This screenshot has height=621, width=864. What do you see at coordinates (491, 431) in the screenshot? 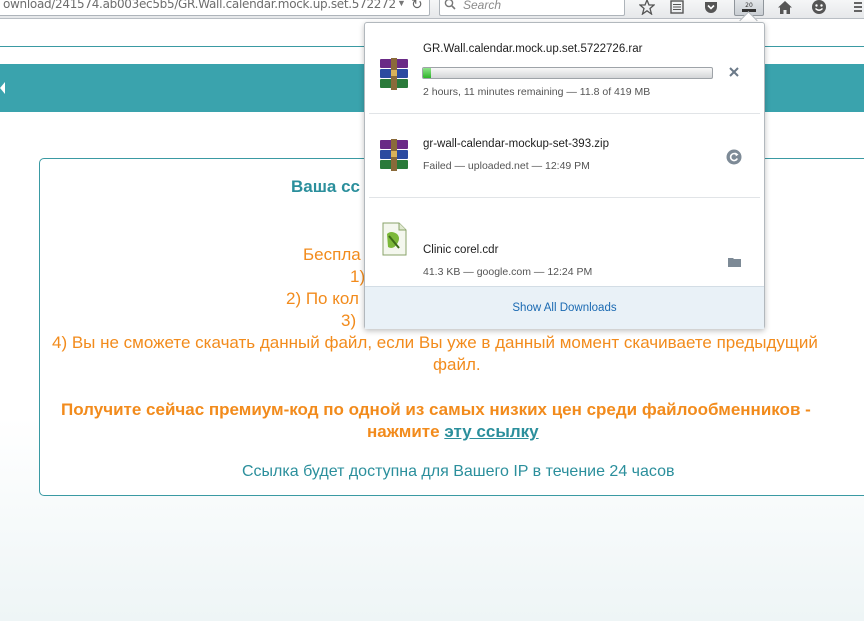
I see `premium-link: эту ссылку` at bounding box center [491, 431].